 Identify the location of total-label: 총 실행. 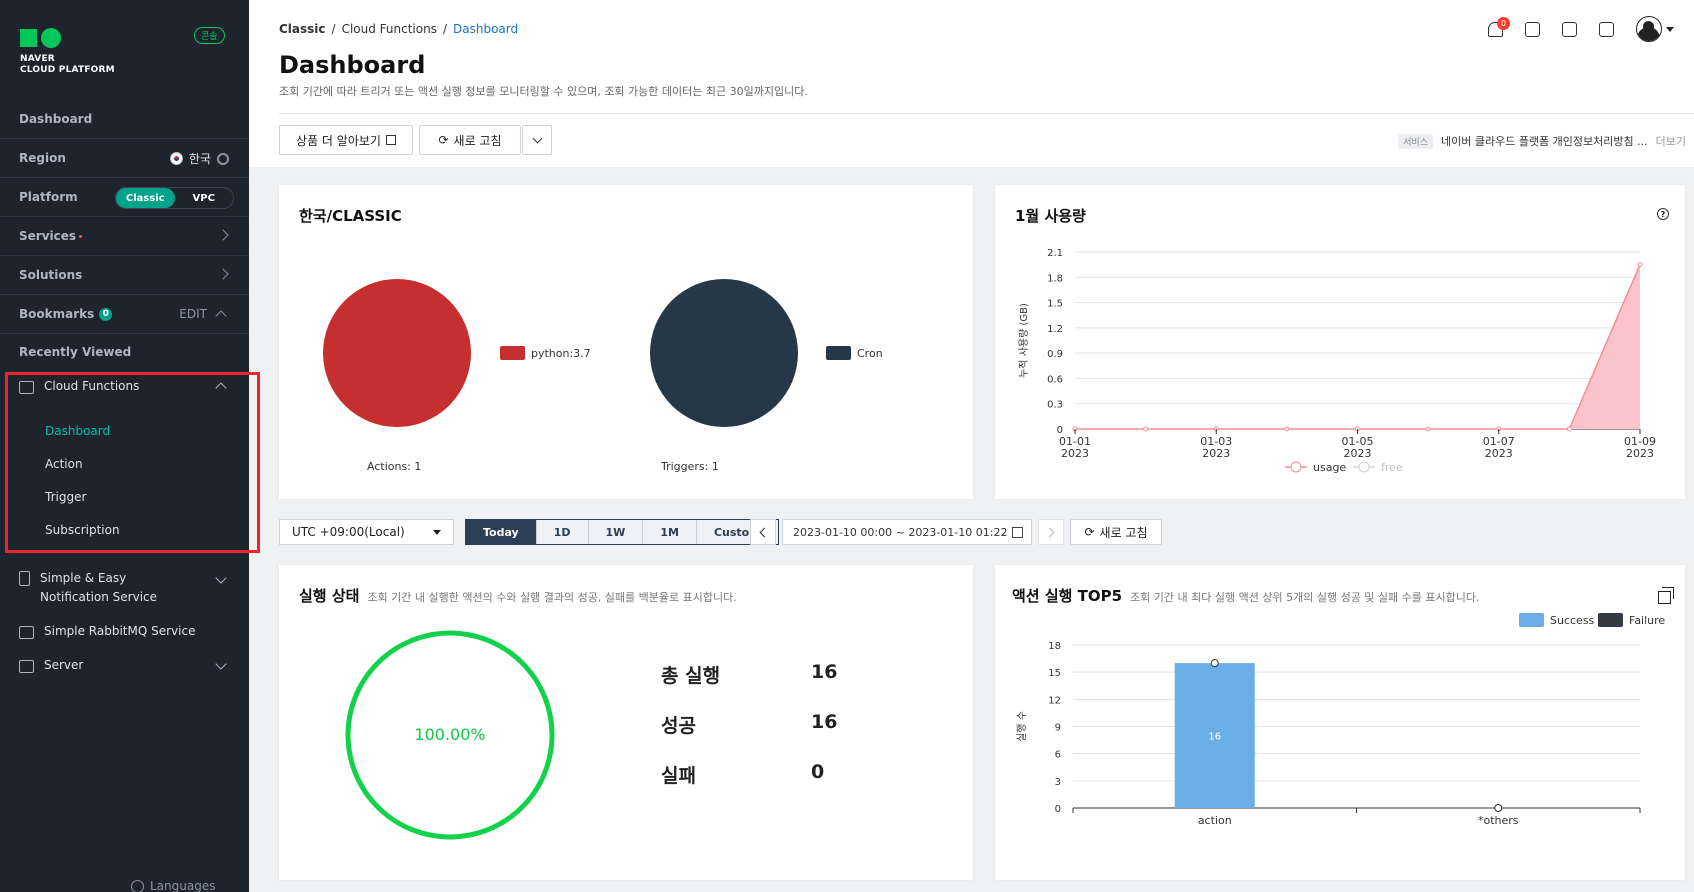
(691, 676).